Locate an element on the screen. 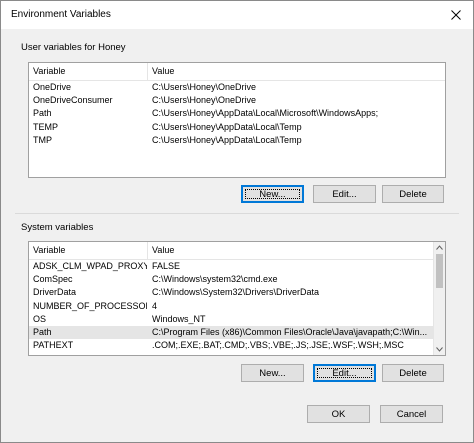  system-variables-label: System variables is located at coordinates (57, 227).